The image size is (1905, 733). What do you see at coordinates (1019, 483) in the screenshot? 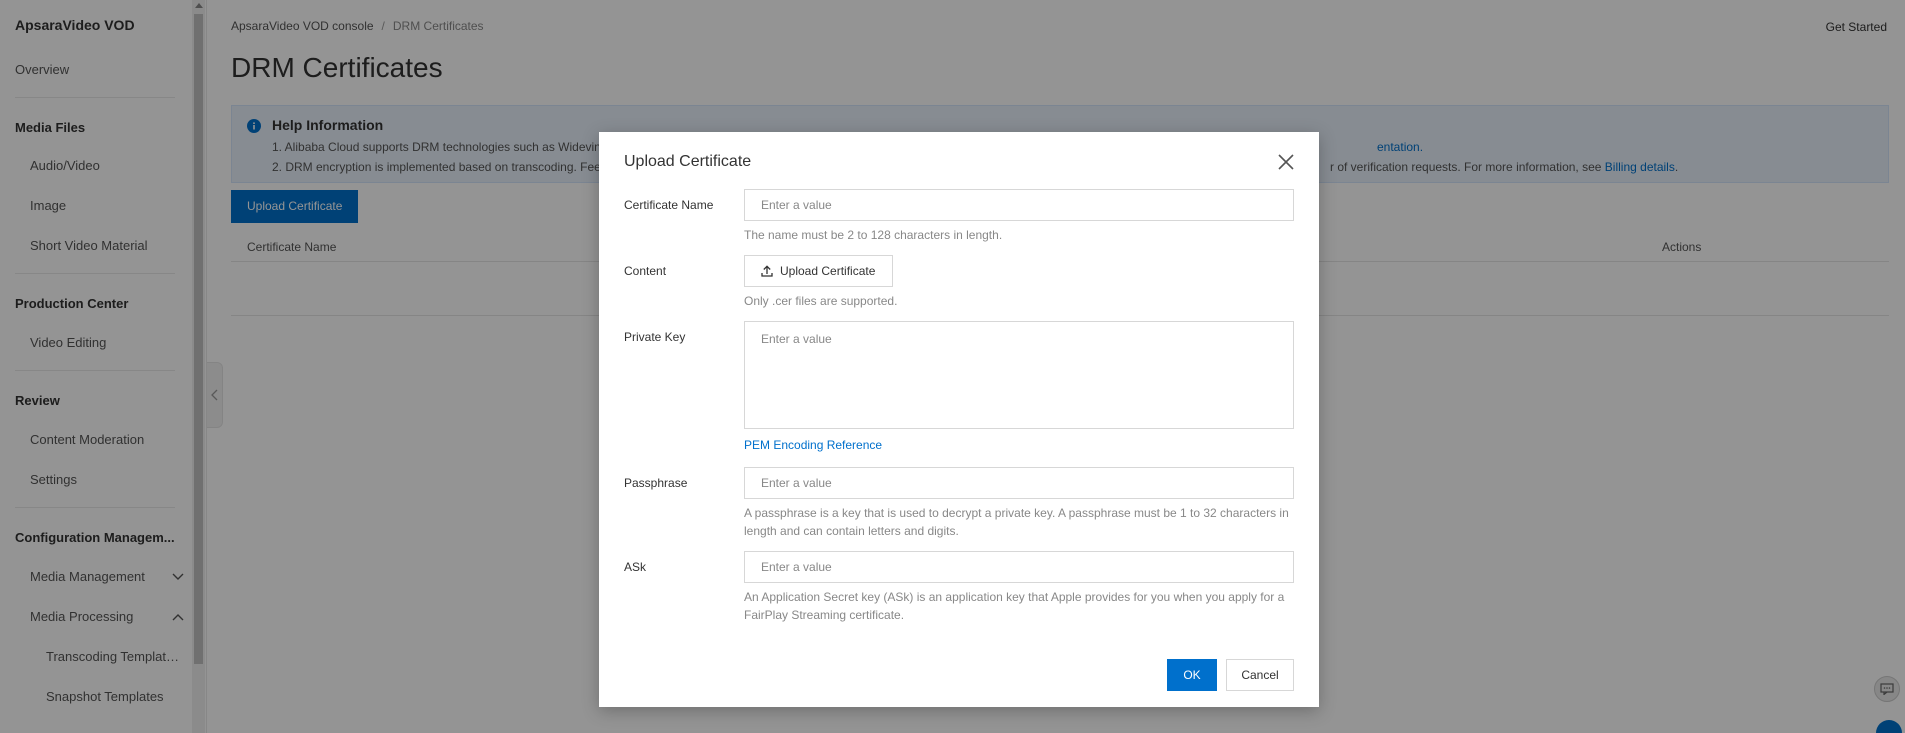
I see `passphrase-input` at bounding box center [1019, 483].